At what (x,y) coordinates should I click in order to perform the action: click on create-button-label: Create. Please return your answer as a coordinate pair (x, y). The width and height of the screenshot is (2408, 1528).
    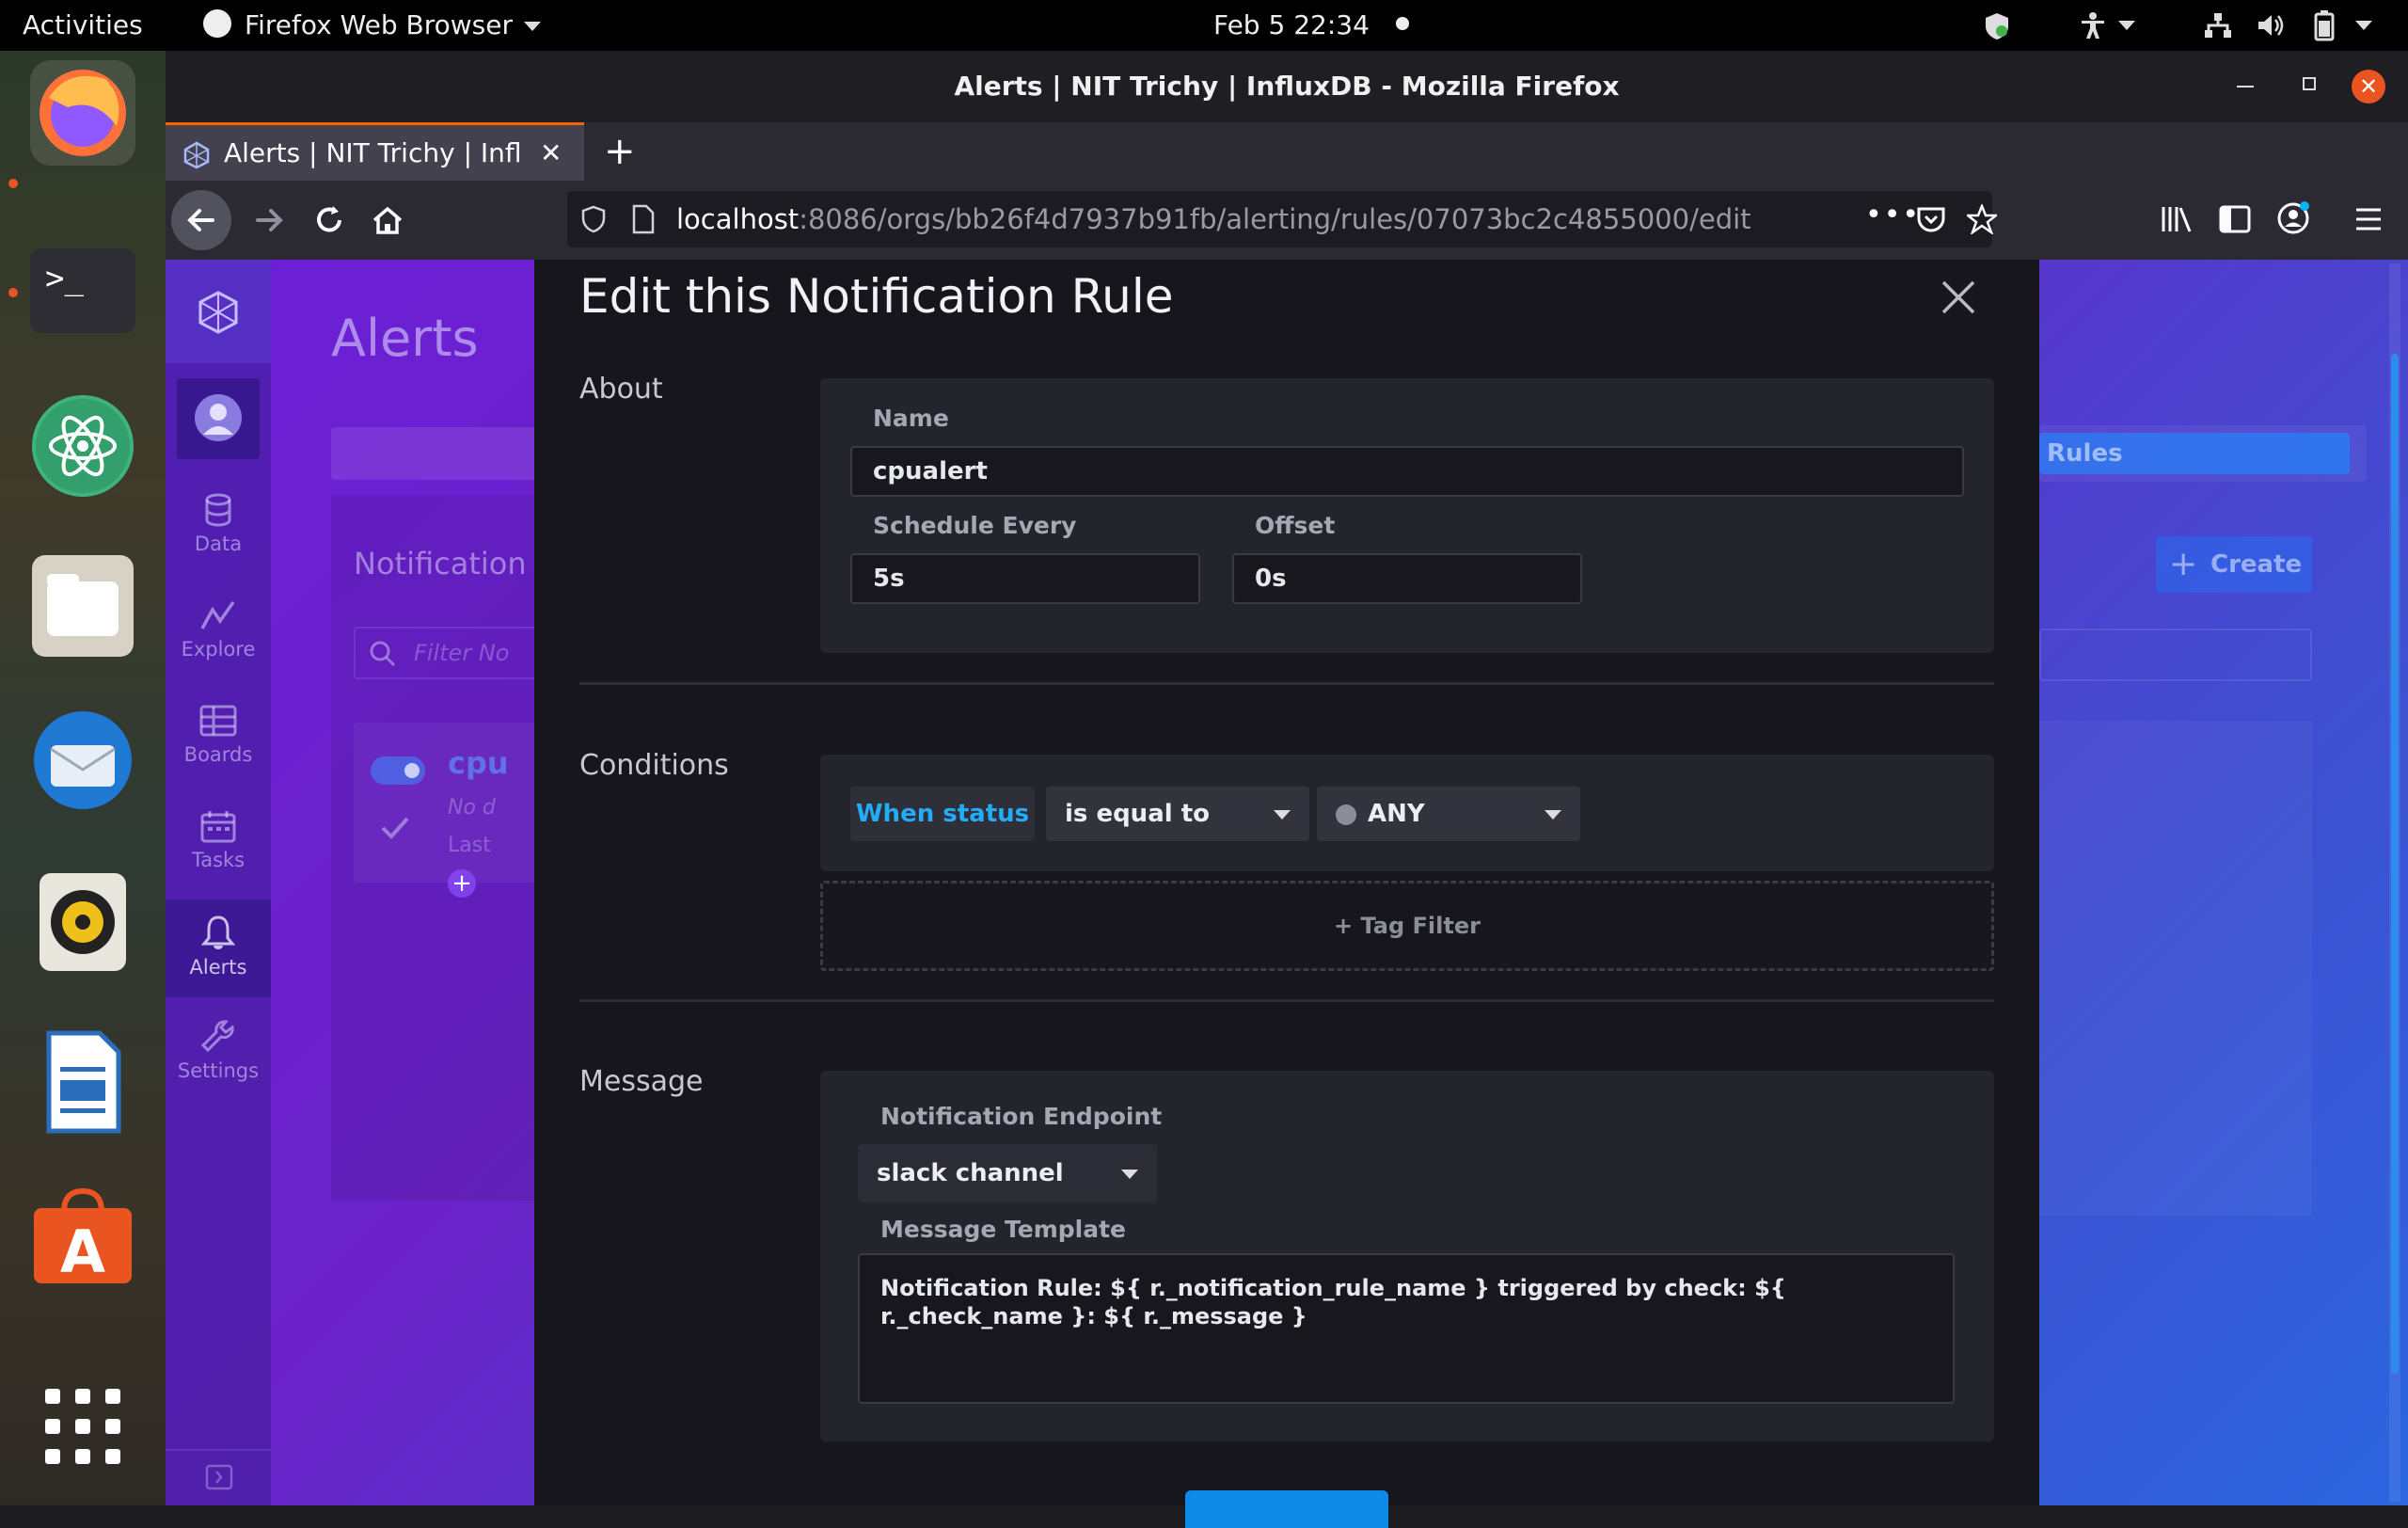
    Looking at the image, I should click on (2257, 564).